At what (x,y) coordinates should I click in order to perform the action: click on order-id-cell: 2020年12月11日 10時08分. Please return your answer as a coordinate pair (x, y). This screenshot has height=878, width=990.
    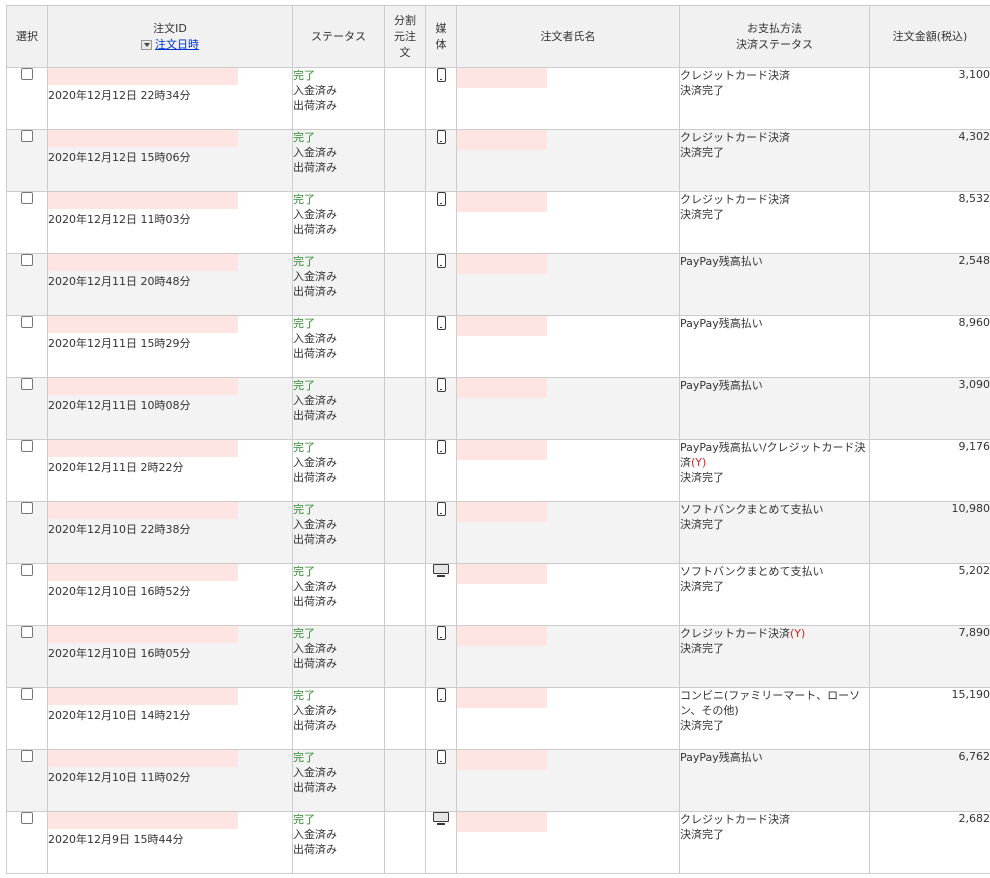
    Looking at the image, I should click on (170, 408).